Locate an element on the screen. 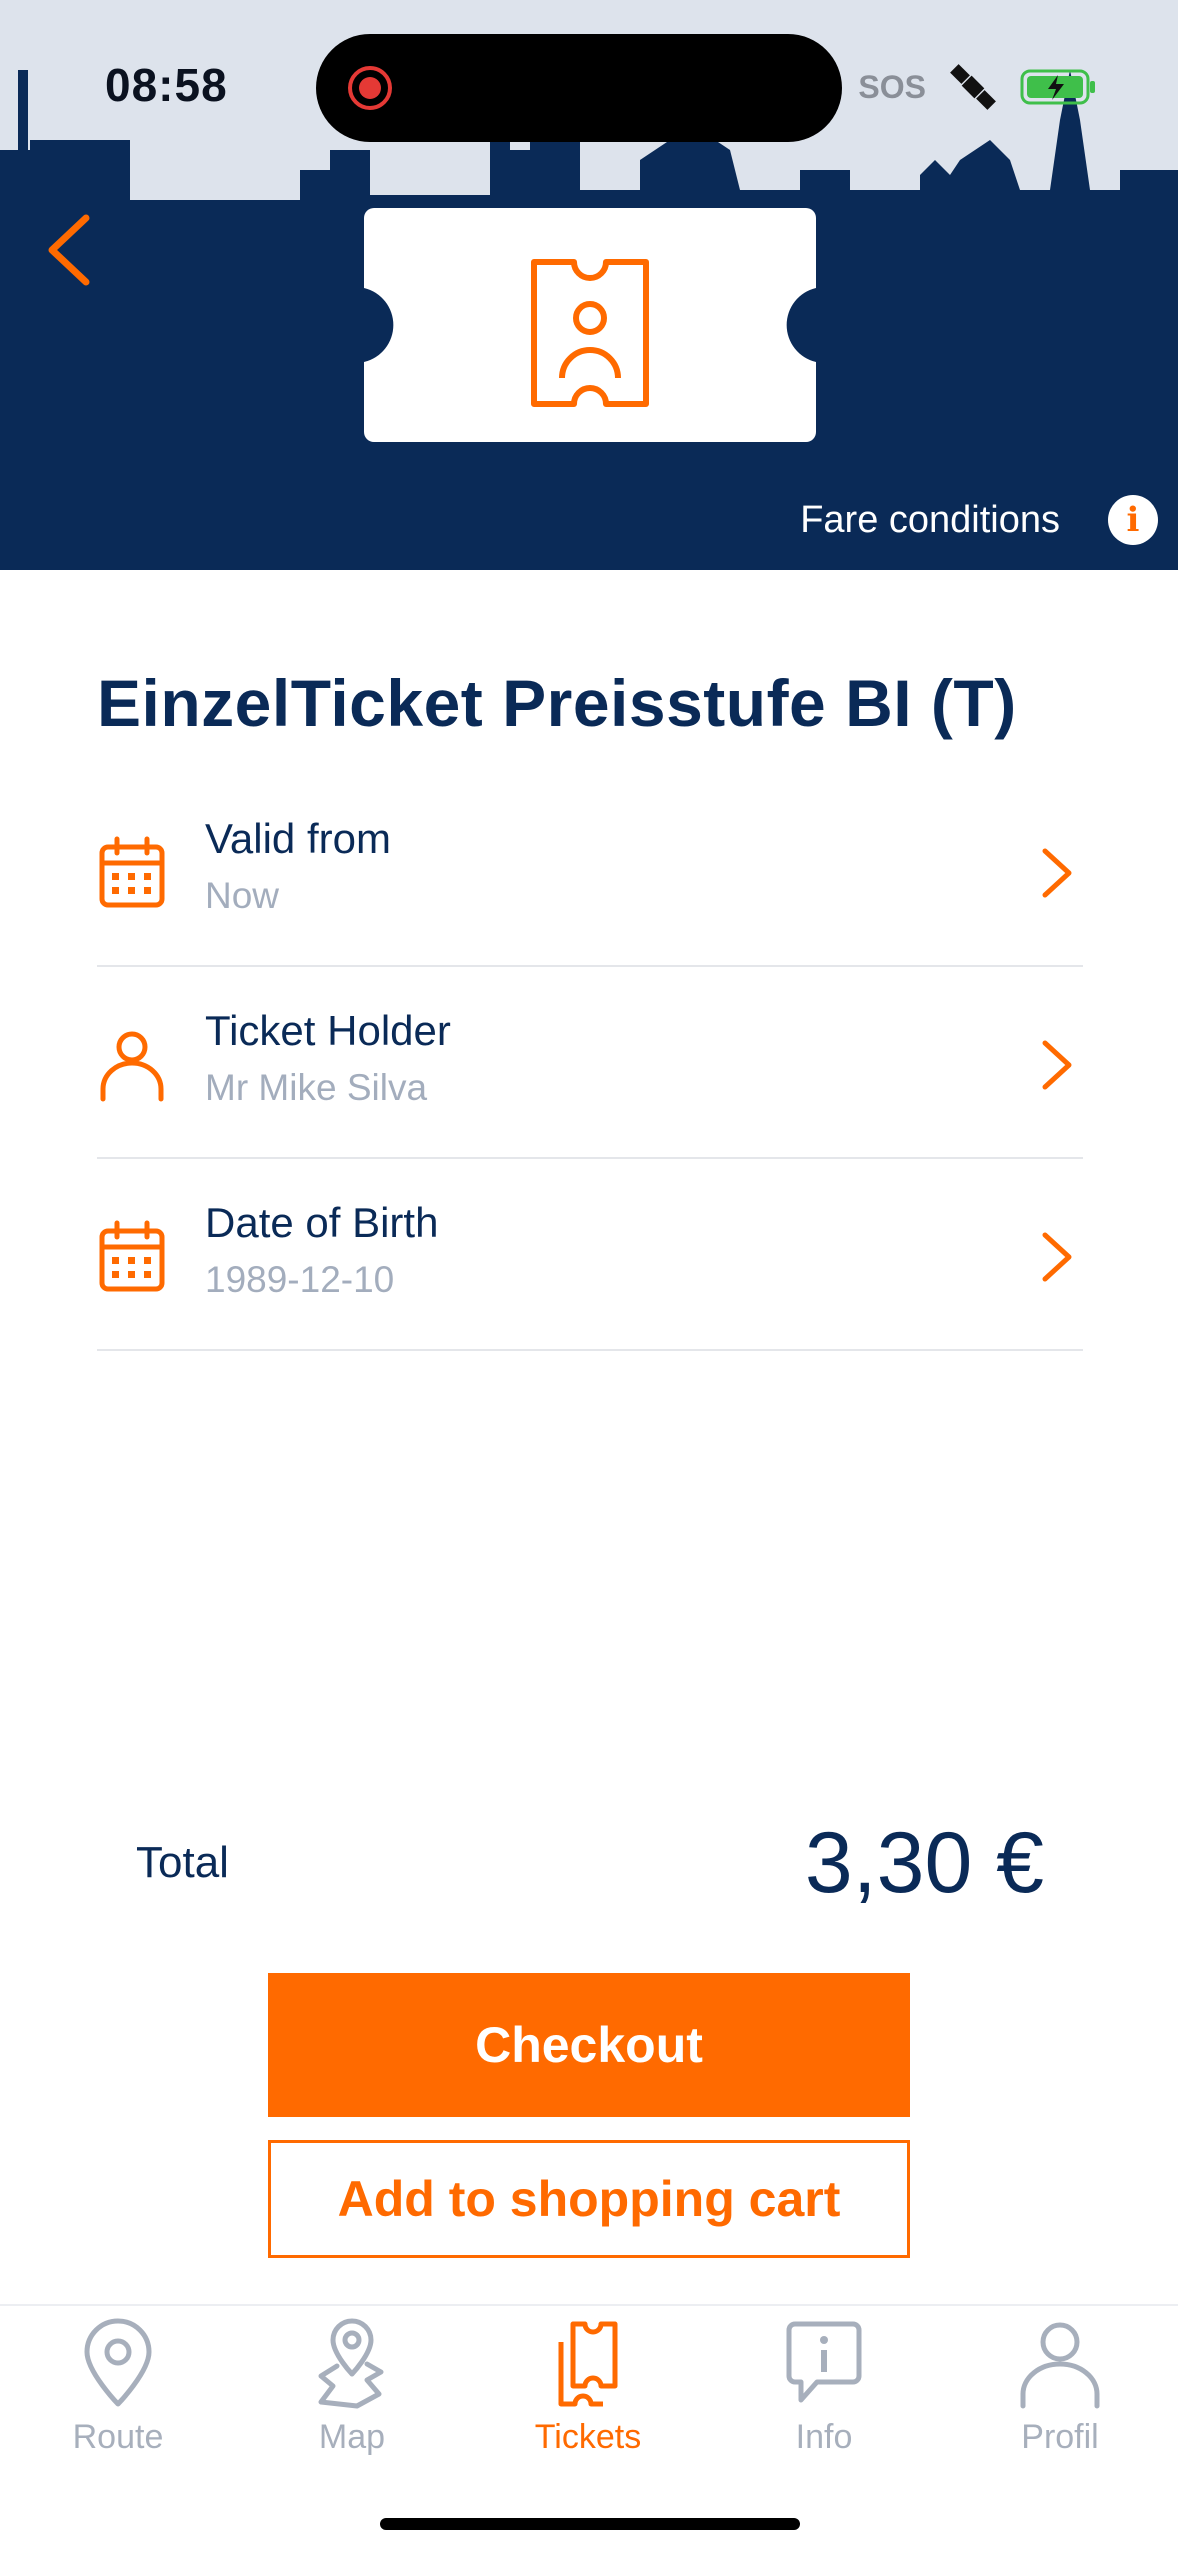 The image size is (1178, 2556). row-value: Mr Mike Silva is located at coordinates (316, 1087).